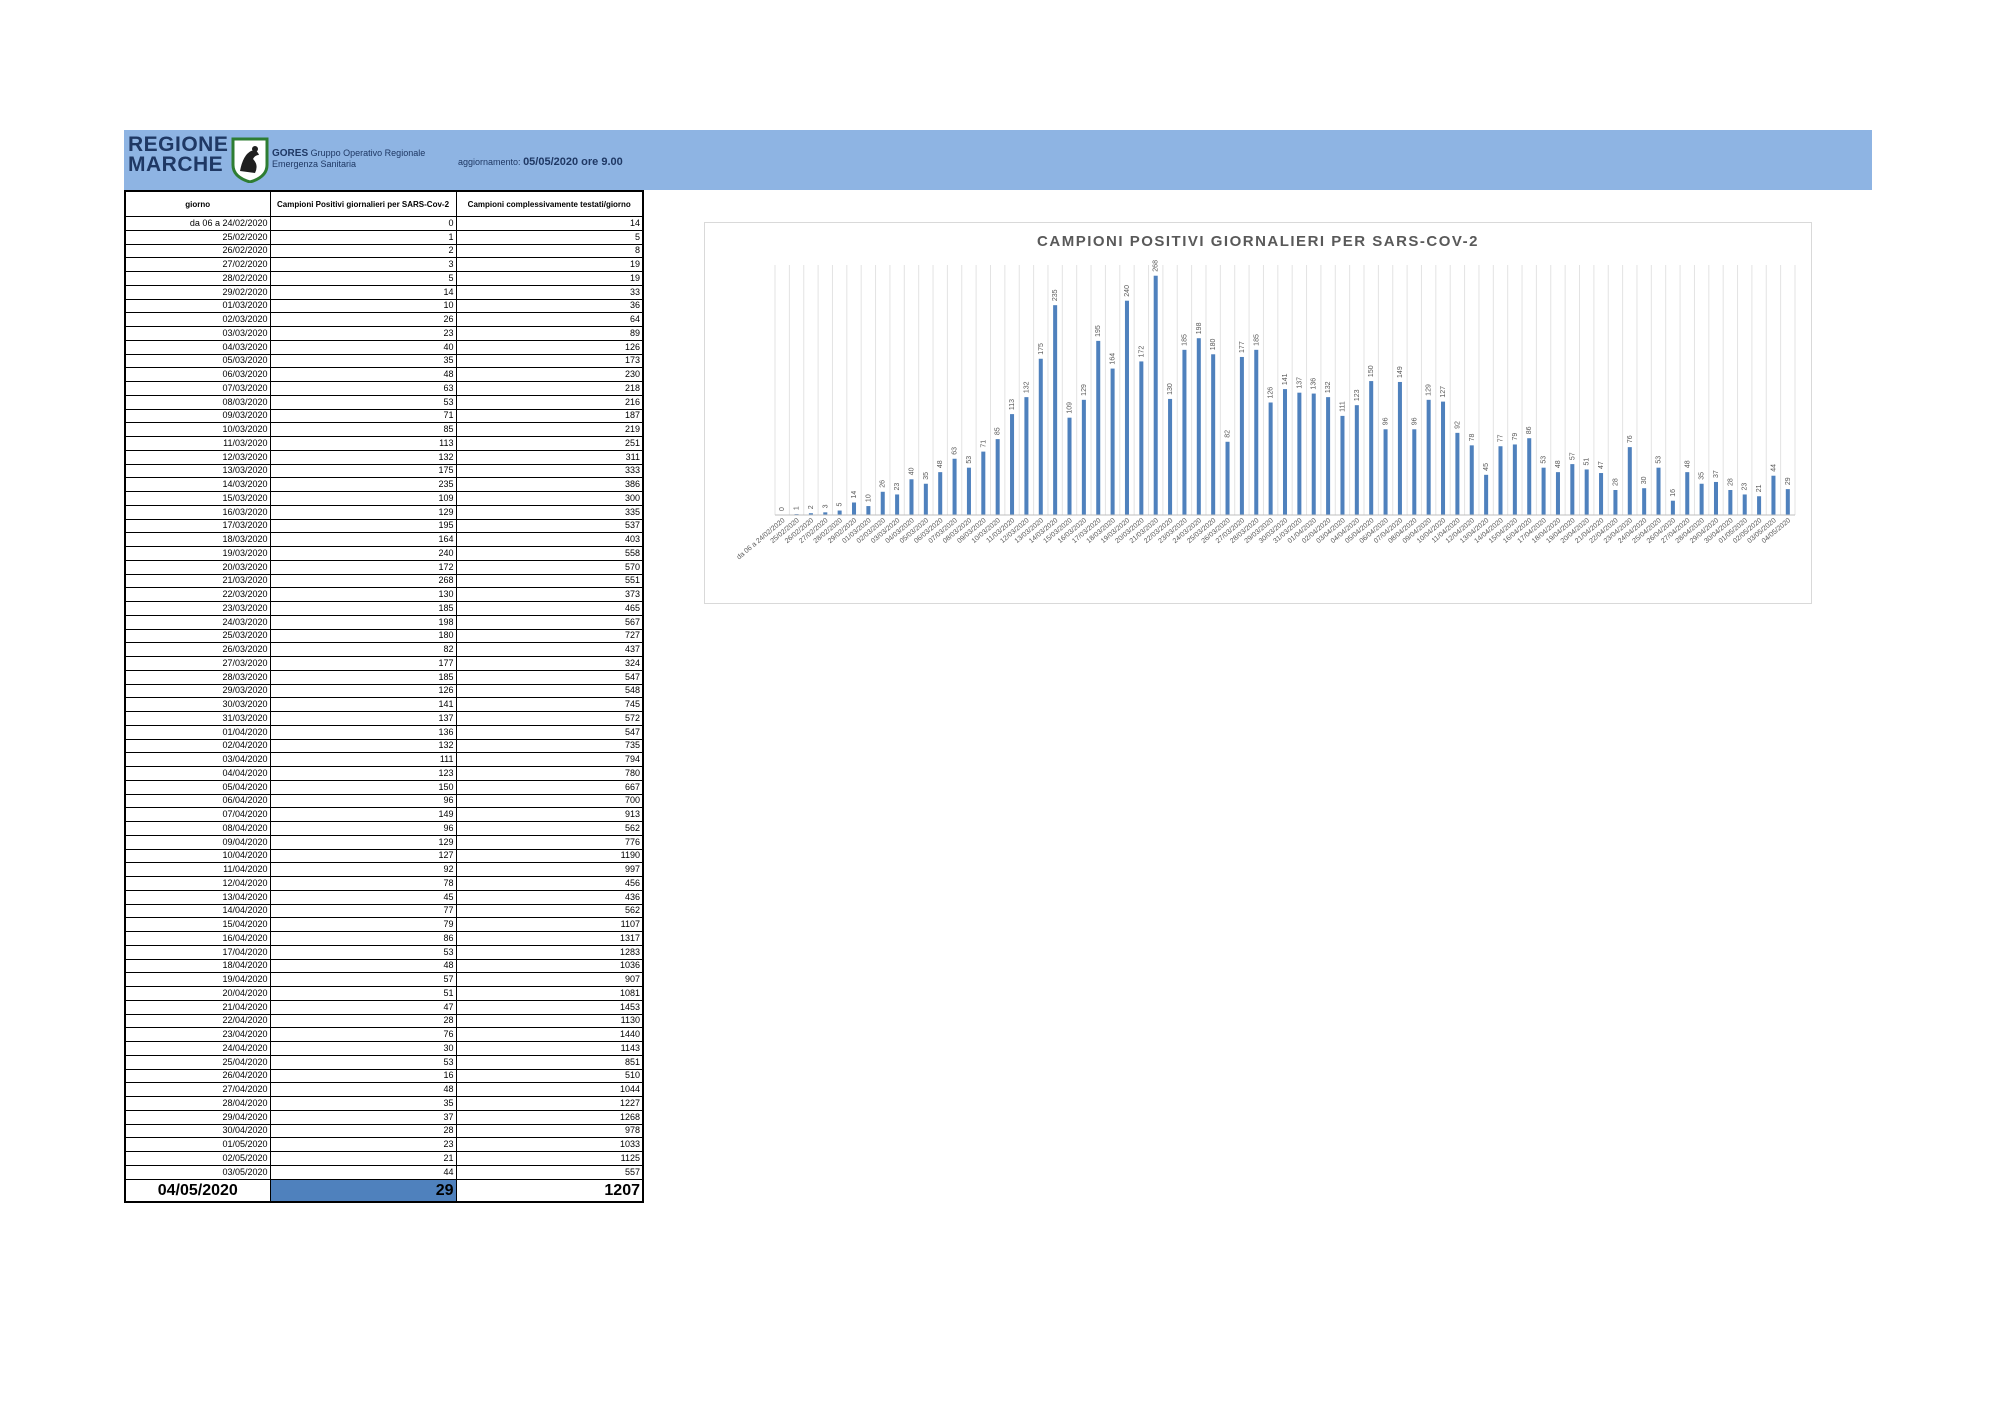  Describe the element at coordinates (1141, 352) in the screenshot. I see `data-label: 172` at that location.